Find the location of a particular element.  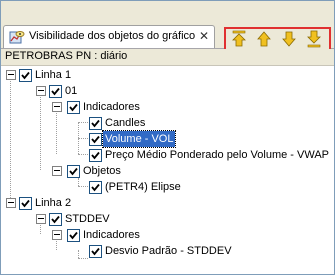

tree-node-01: 01 is located at coordinates (166, 91).